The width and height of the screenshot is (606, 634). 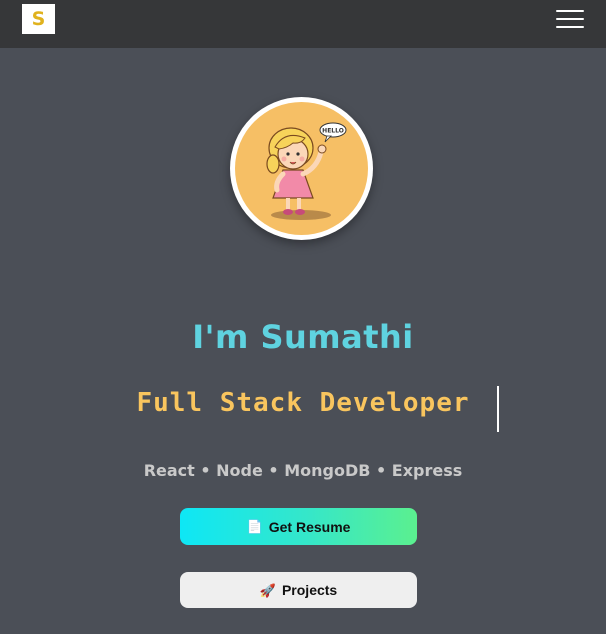 I want to click on navbar: S, so click(x=303, y=24).